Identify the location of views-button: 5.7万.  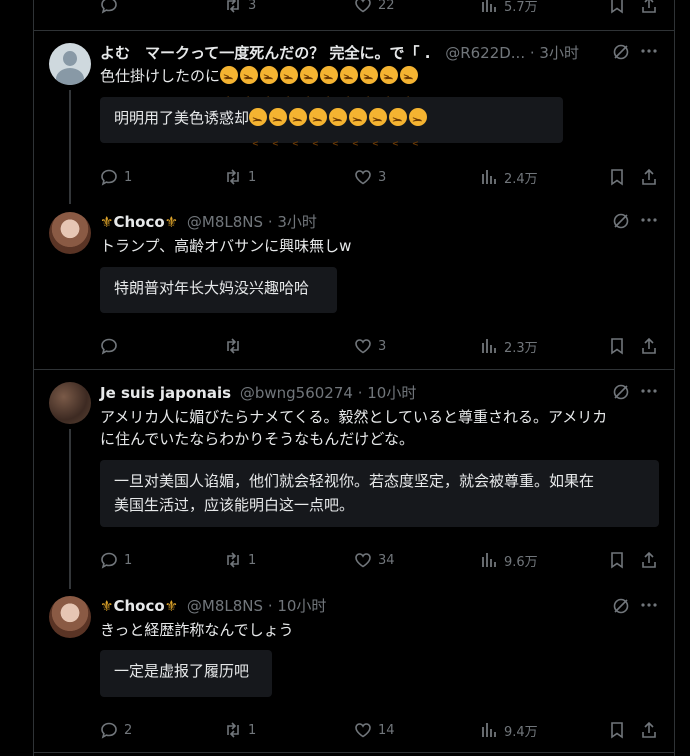
(509, 8).